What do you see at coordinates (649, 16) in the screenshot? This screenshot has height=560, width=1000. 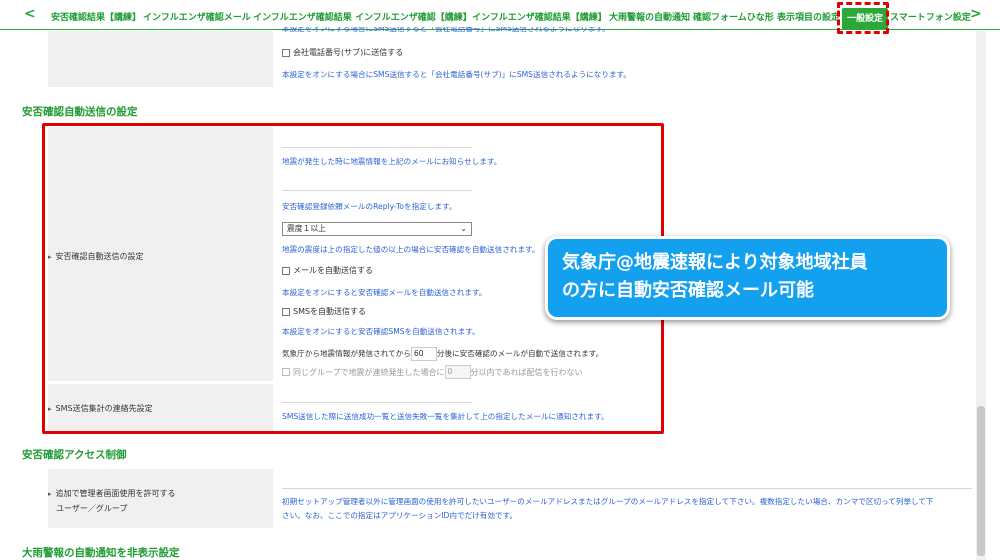 I see `tab-heavy-rain-auto-notice: 大雨警報の自動通知` at bounding box center [649, 16].